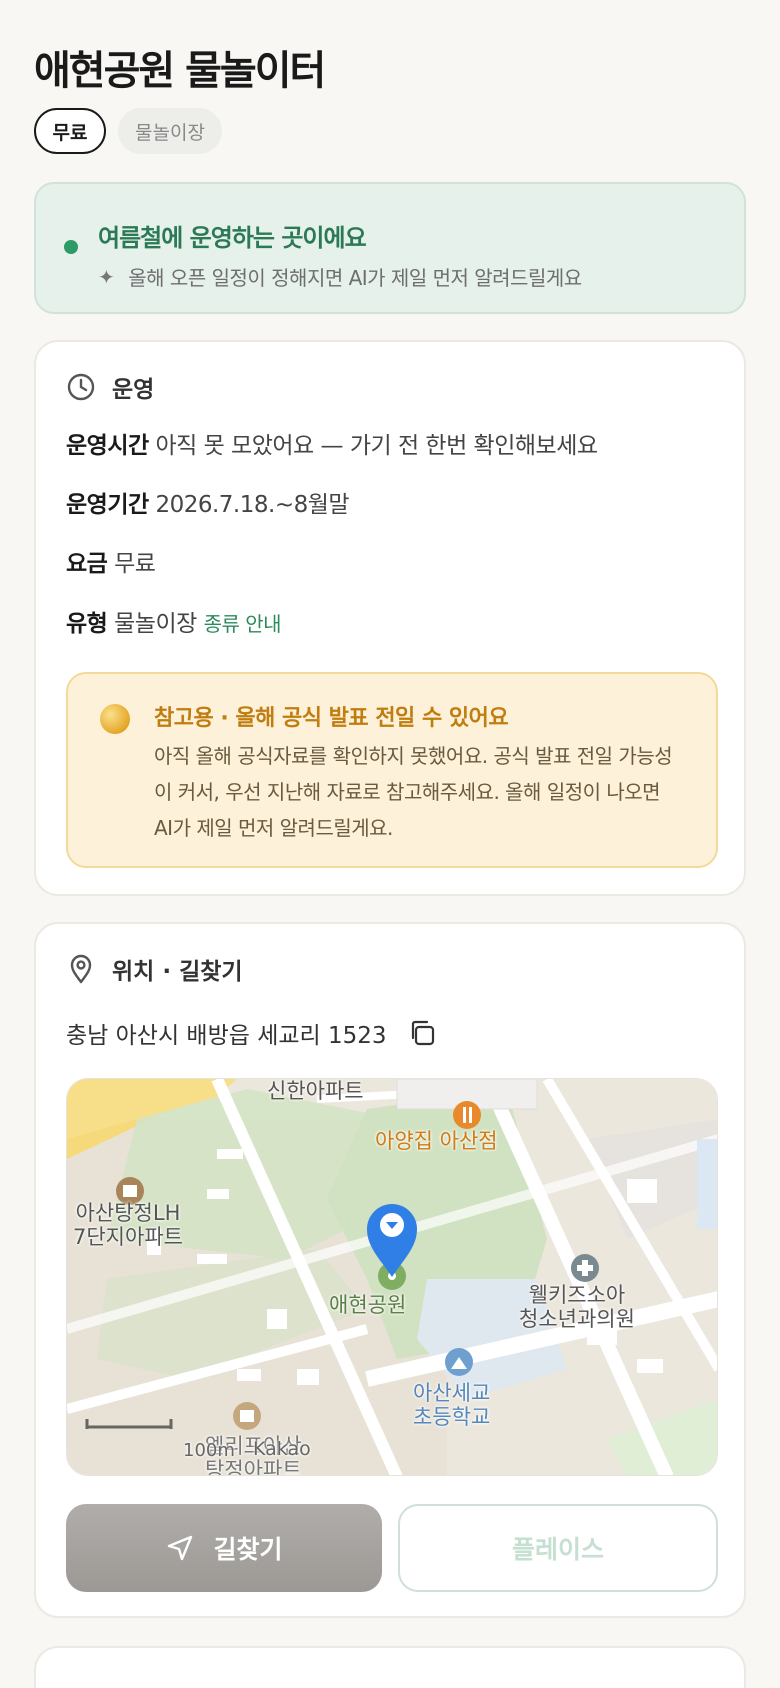 The height and width of the screenshot is (1688, 780). What do you see at coordinates (81, 387) in the screenshot?
I see `clock-icon` at bounding box center [81, 387].